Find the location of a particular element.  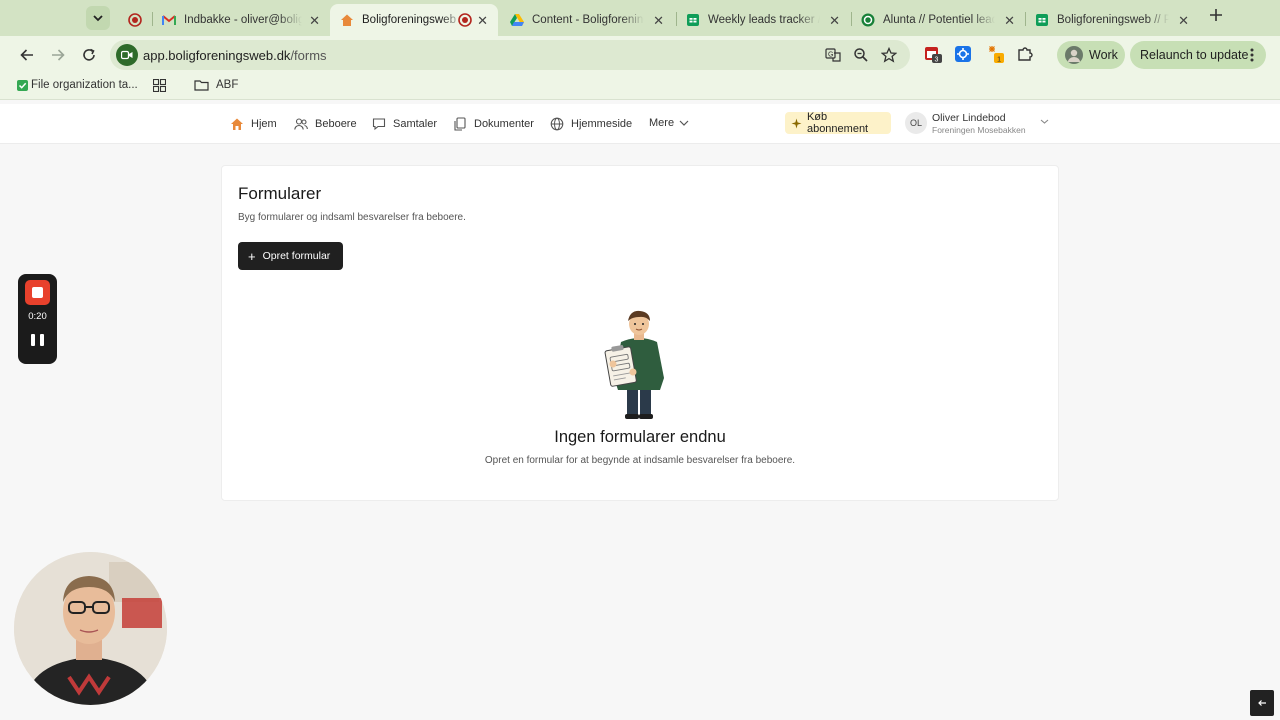

new-tab-button is located at coordinates (1216, 16).